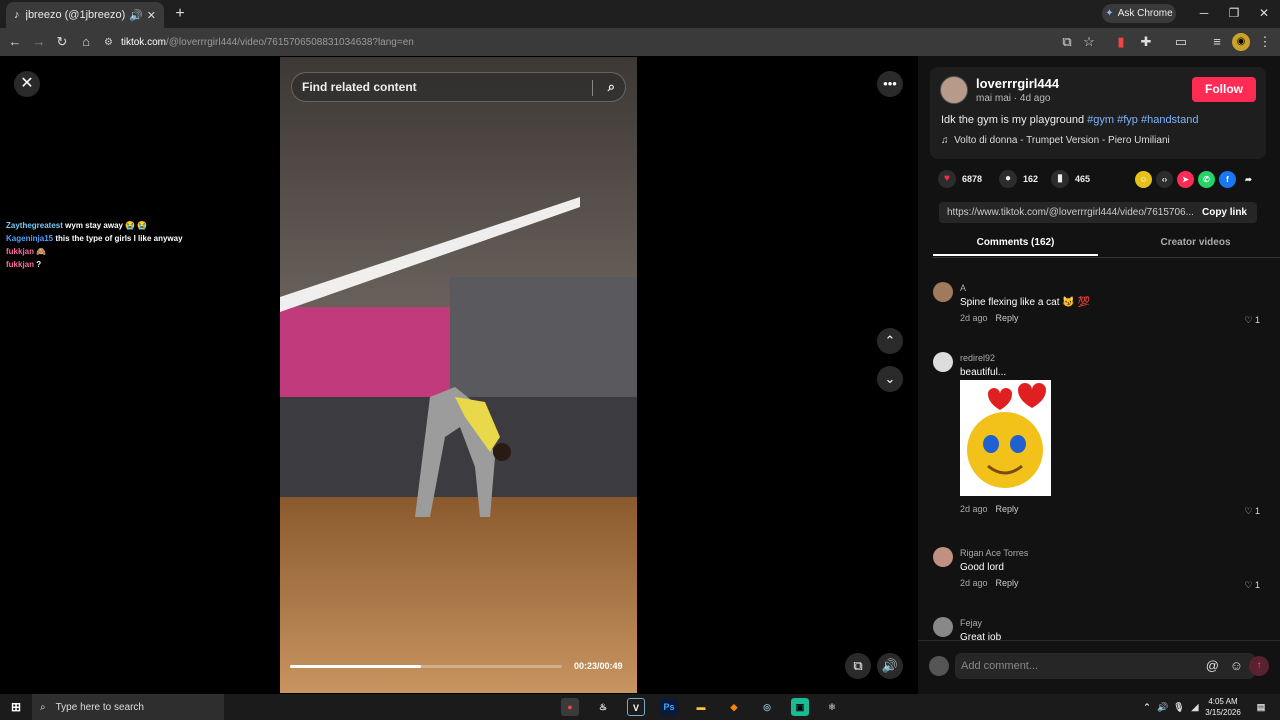 Image resolution: width=1280 pixels, height=720 pixels. What do you see at coordinates (1206, 179) in the screenshot?
I see `whatsapp-icon: ✆` at bounding box center [1206, 179].